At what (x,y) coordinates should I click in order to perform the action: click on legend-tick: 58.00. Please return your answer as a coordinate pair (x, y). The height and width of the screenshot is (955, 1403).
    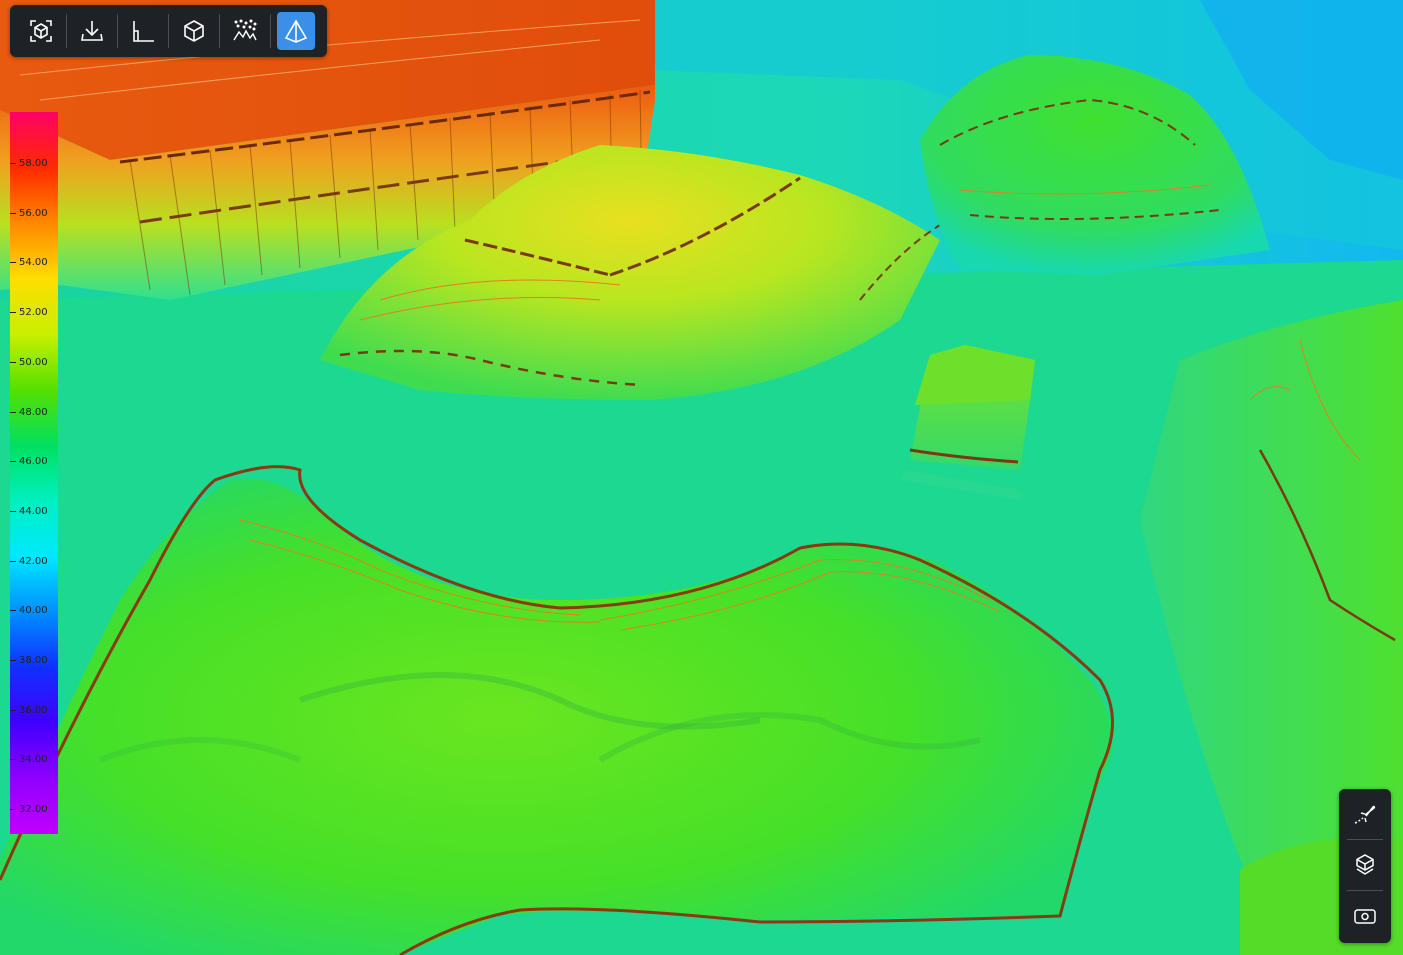
    Looking at the image, I should click on (34, 163).